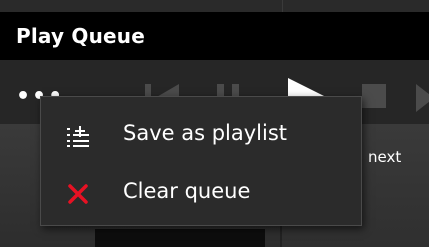 Image resolution: width=429 pixels, height=247 pixels. What do you see at coordinates (81, 36) in the screenshot?
I see `page-title: Play Queue` at bounding box center [81, 36].